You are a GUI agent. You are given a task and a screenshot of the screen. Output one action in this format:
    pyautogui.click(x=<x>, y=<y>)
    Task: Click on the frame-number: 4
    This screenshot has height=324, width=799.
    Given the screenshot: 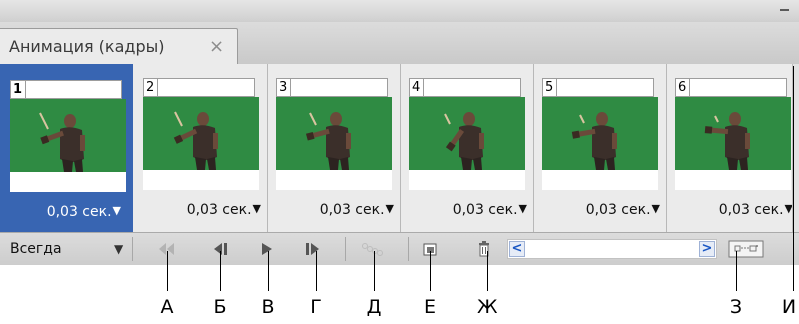 What is the action you would take?
    pyautogui.click(x=418, y=87)
    